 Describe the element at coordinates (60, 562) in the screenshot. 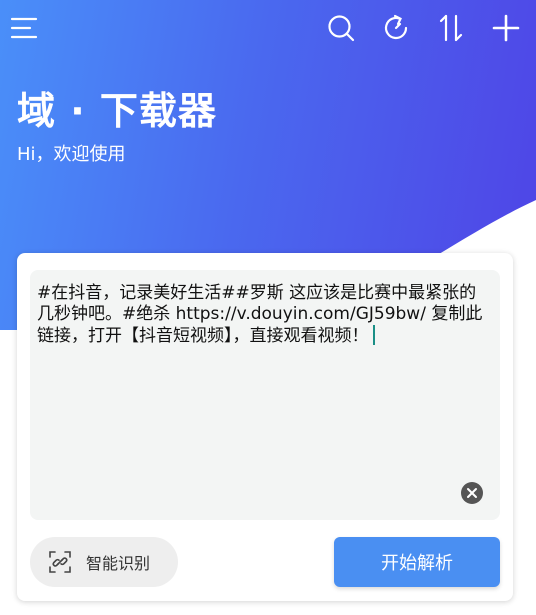

I see `scan-link-icon` at that location.